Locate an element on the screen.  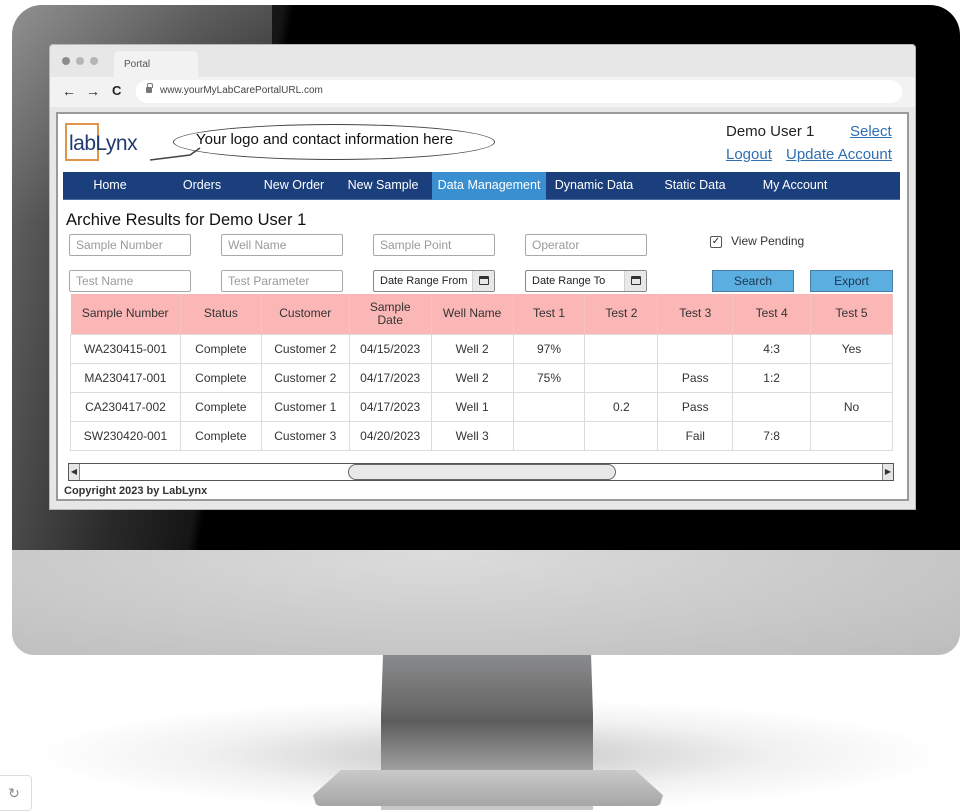
browser-tab: Portal is located at coordinates (156, 64).